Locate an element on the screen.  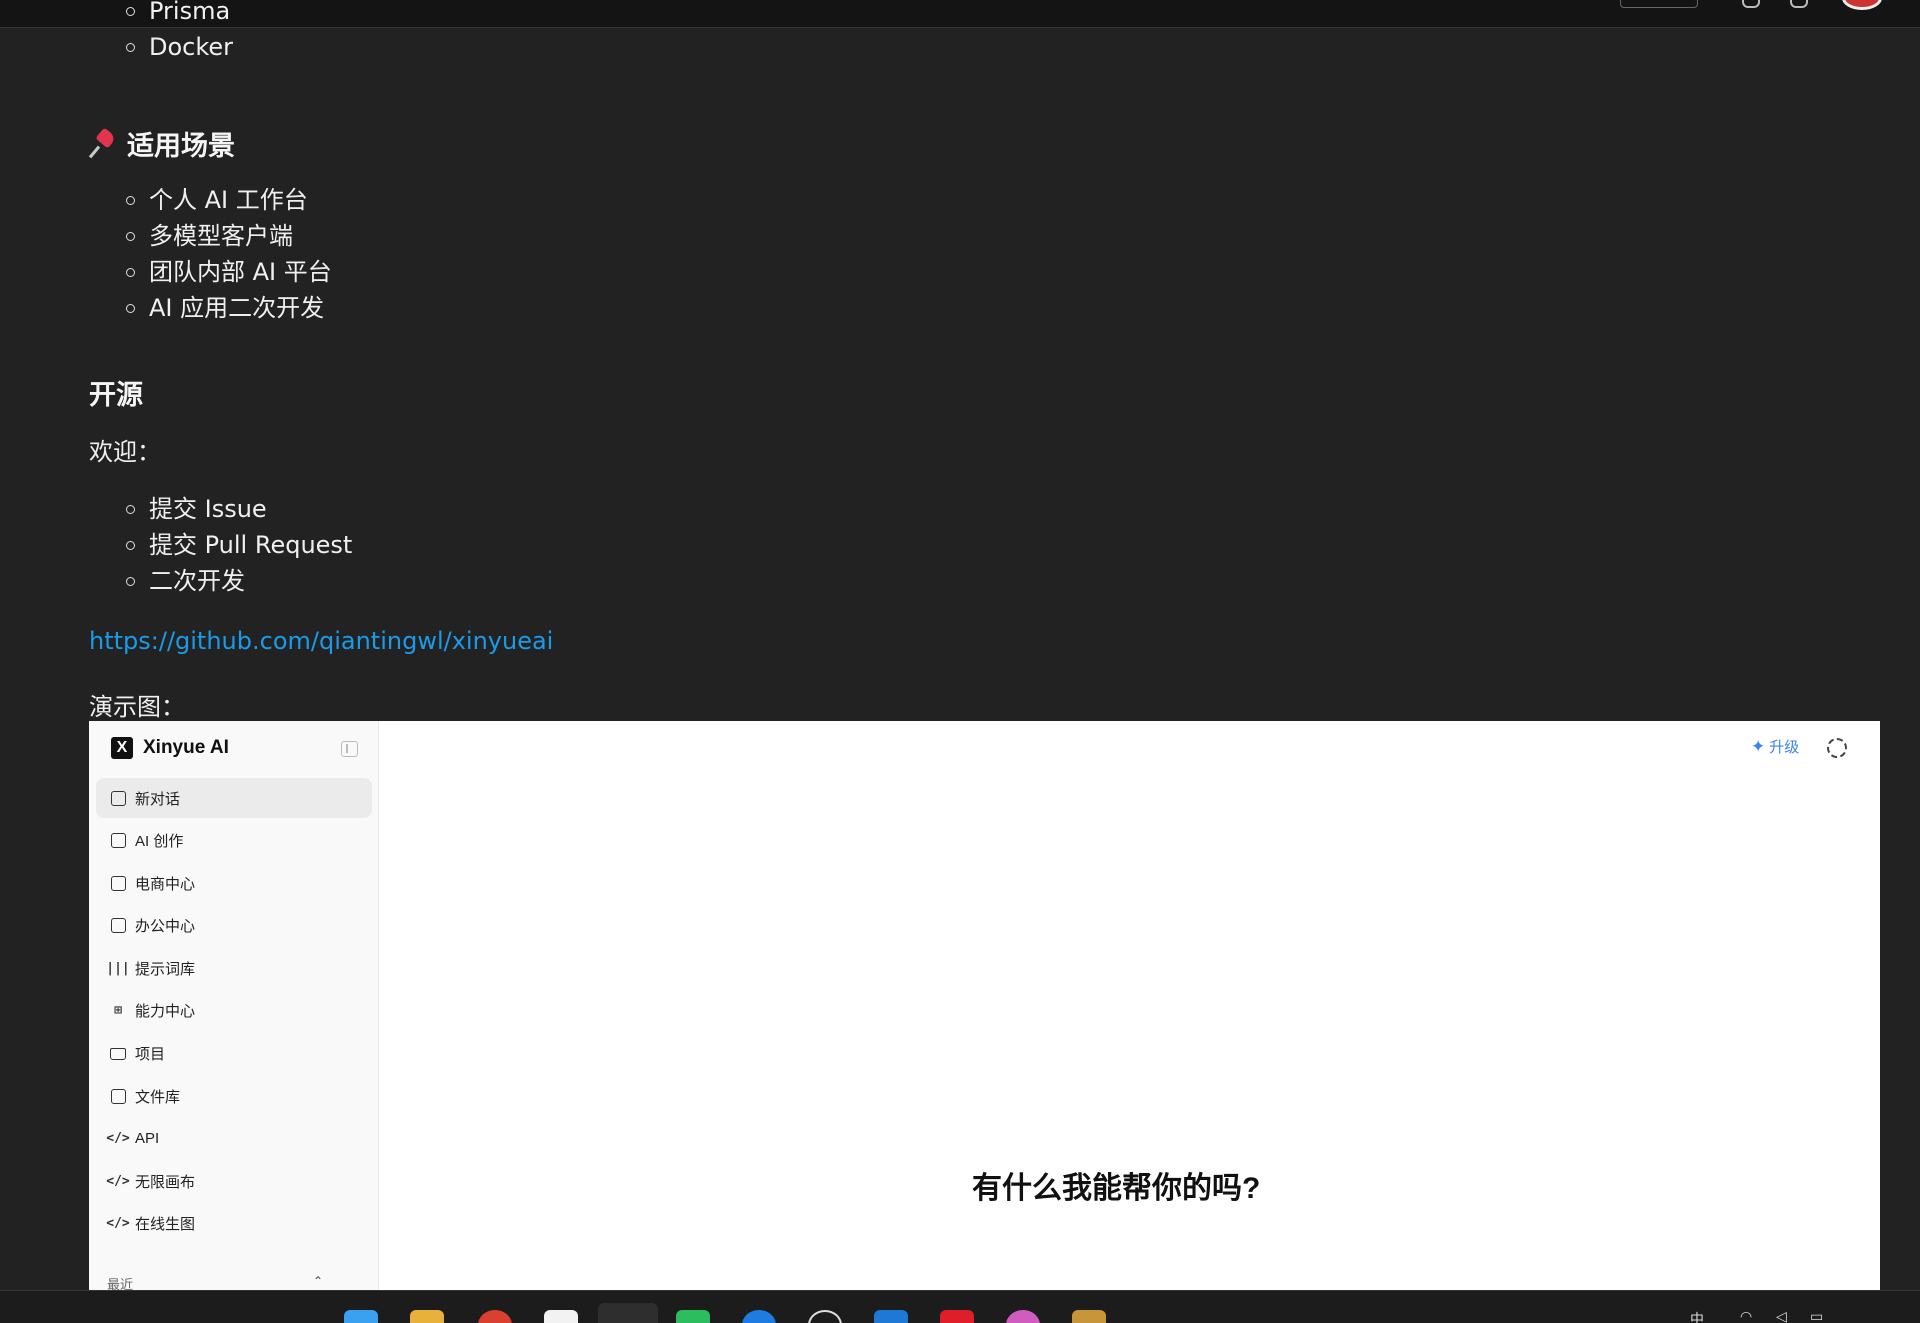
search-icon is located at coordinates (1751, 4).